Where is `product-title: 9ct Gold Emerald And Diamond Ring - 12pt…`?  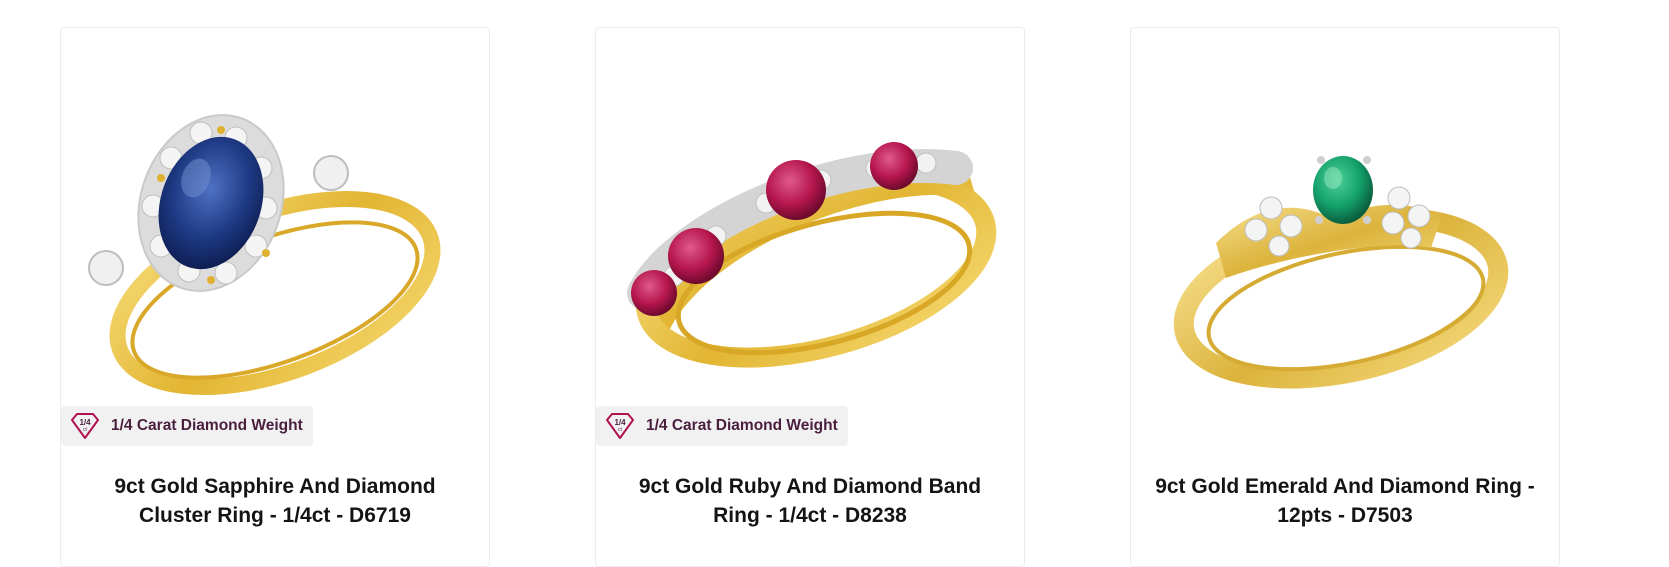 product-title: 9ct Gold Emerald And Diamond Ring - 12pt… is located at coordinates (1345, 501).